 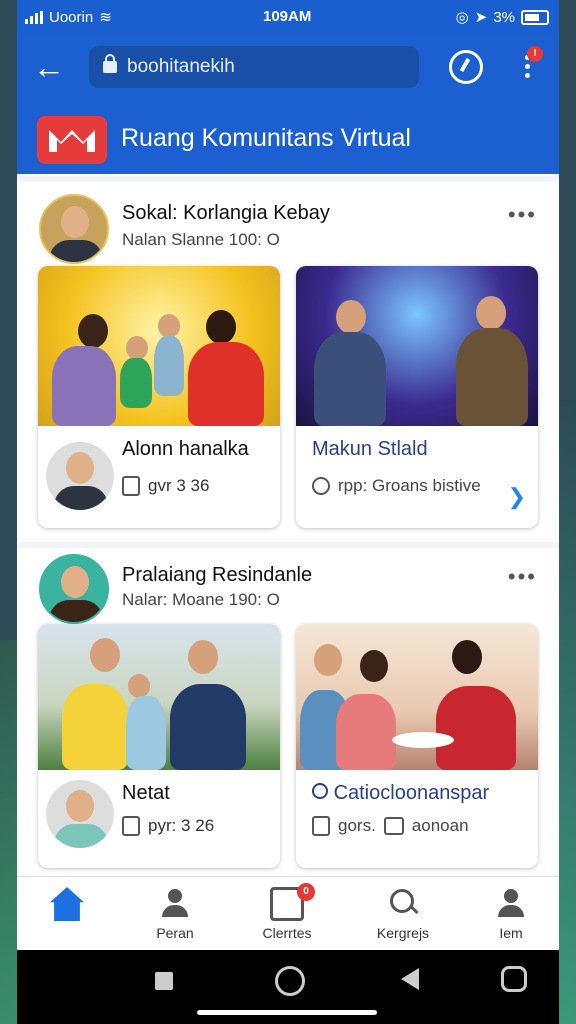 What do you see at coordinates (287, 1012) in the screenshot?
I see `home-indicator` at bounding box center [287, 1012].